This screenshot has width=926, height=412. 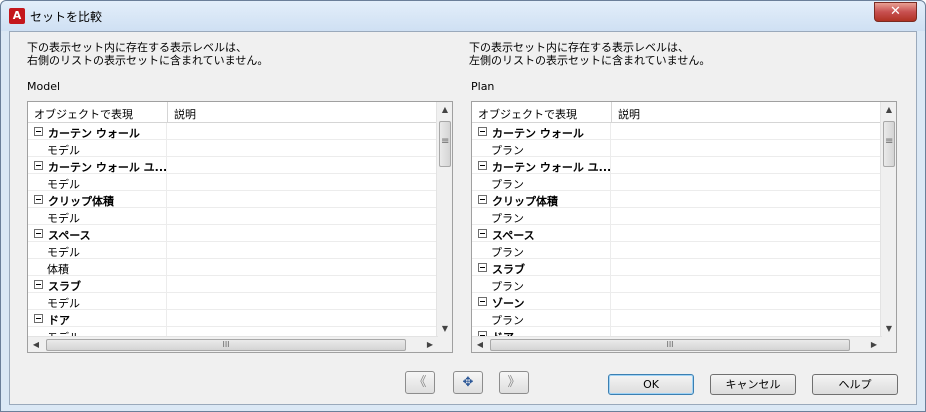 I want to click on right-vertical-scrollbar: ▲ ▼, so click(x=888, y=219).